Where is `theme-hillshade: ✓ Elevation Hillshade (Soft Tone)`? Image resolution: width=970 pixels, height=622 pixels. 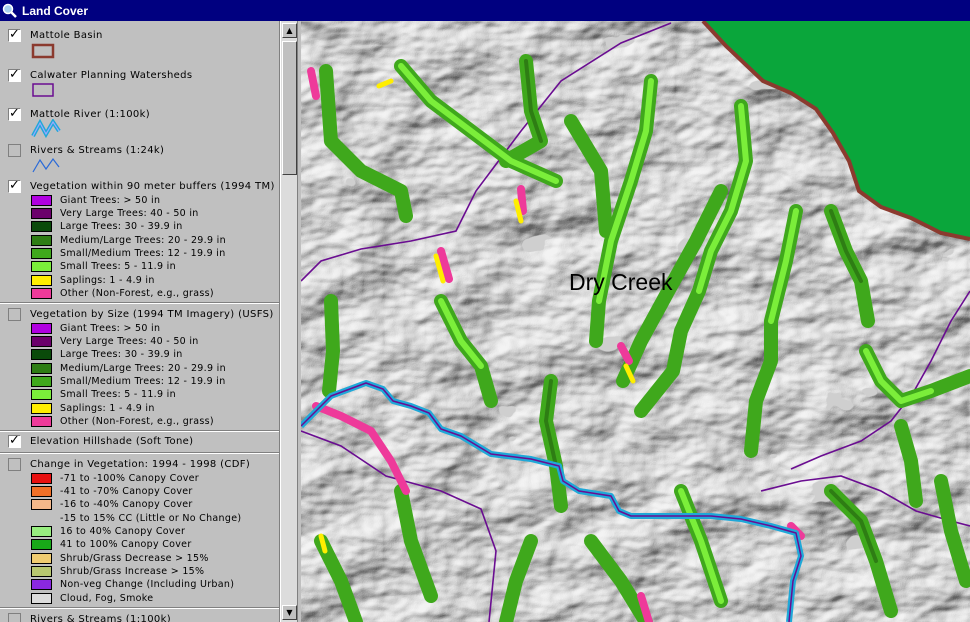 theme-hillshade: ✓ Elevation Hillshade (Soft Tone) is located at coordinates (101, 441).